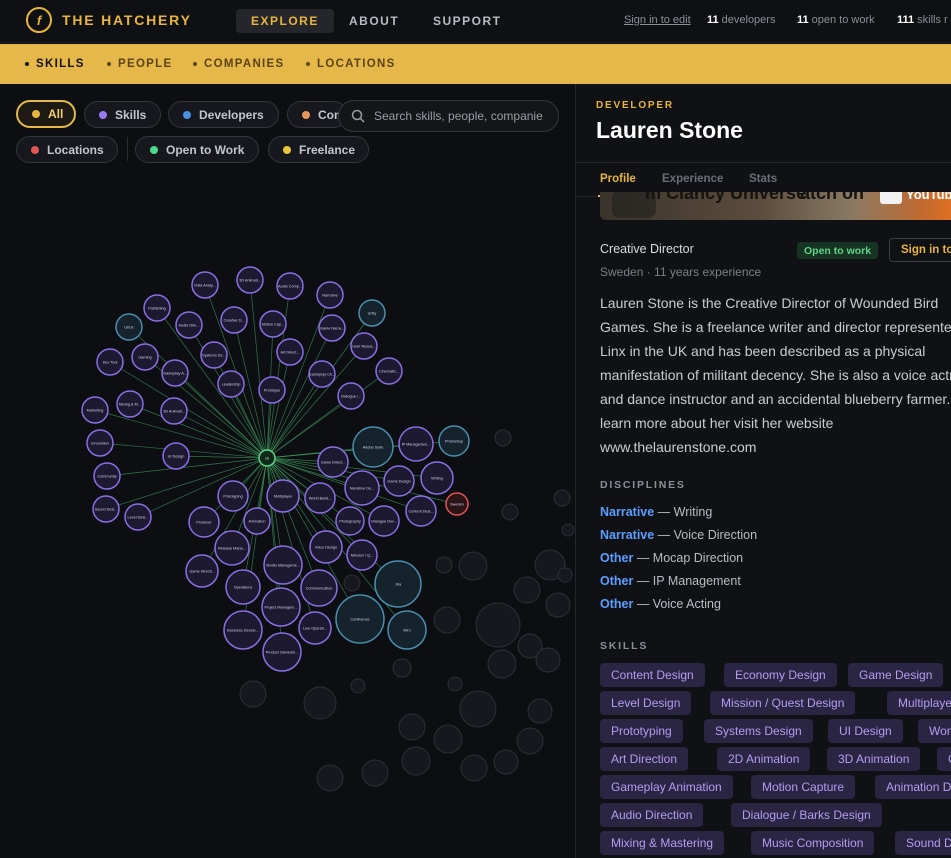 The image size is (951, 858). Describe the element at coordinates (95, 410) in the screenshot. I see `graph-node-skill: Marketing` at that location.